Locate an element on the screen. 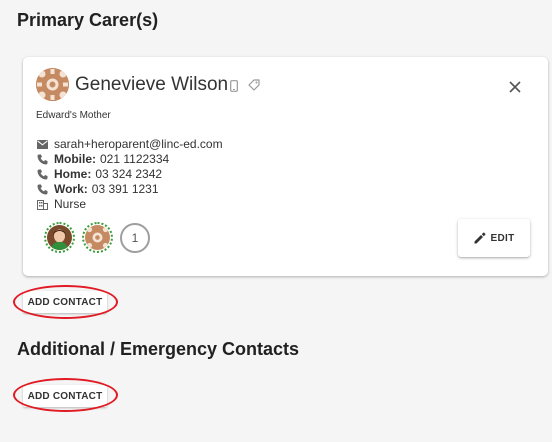 The height and width of the screenshot is (442, 552). close-icon is located at coordinates (515, 87).